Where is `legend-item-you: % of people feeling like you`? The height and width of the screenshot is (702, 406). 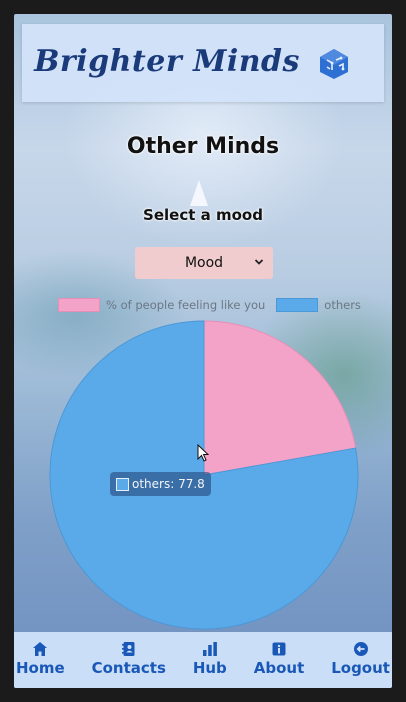 legend-item-you: % of people feeling like you is located at coordinates (161, 305).